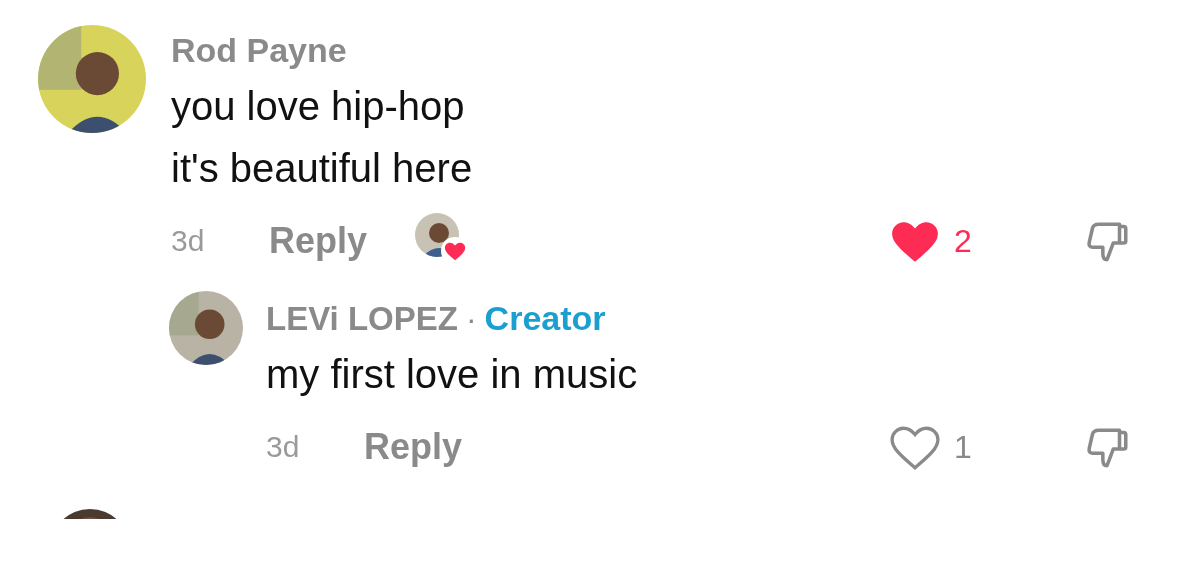  What do you see at coordinates (915, 447) in the screenshot?
I see `heart-icon` at bounding box center [915, 447].